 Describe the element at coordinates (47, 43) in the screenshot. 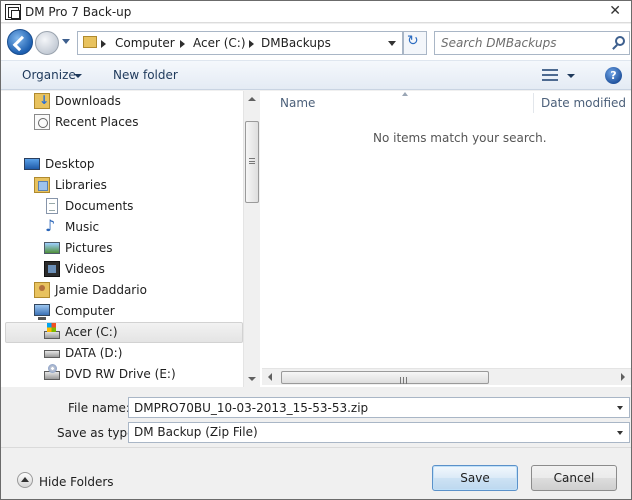

I see `forward-button` at that location.